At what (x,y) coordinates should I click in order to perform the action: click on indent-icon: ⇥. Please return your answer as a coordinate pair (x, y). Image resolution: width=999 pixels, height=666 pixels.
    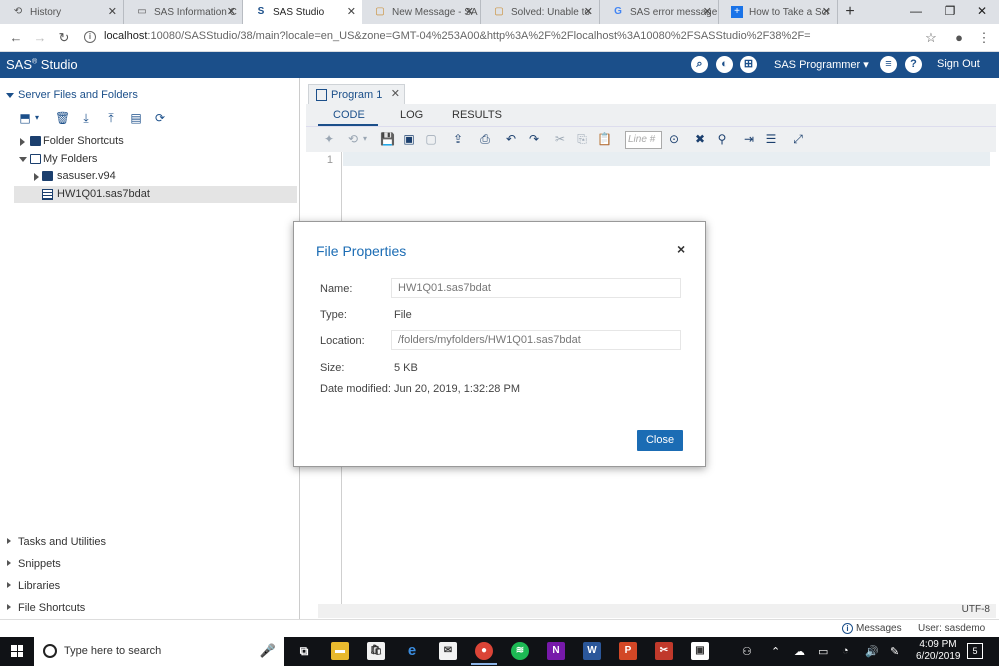
    Looking at the image, I should click on (749, 139).